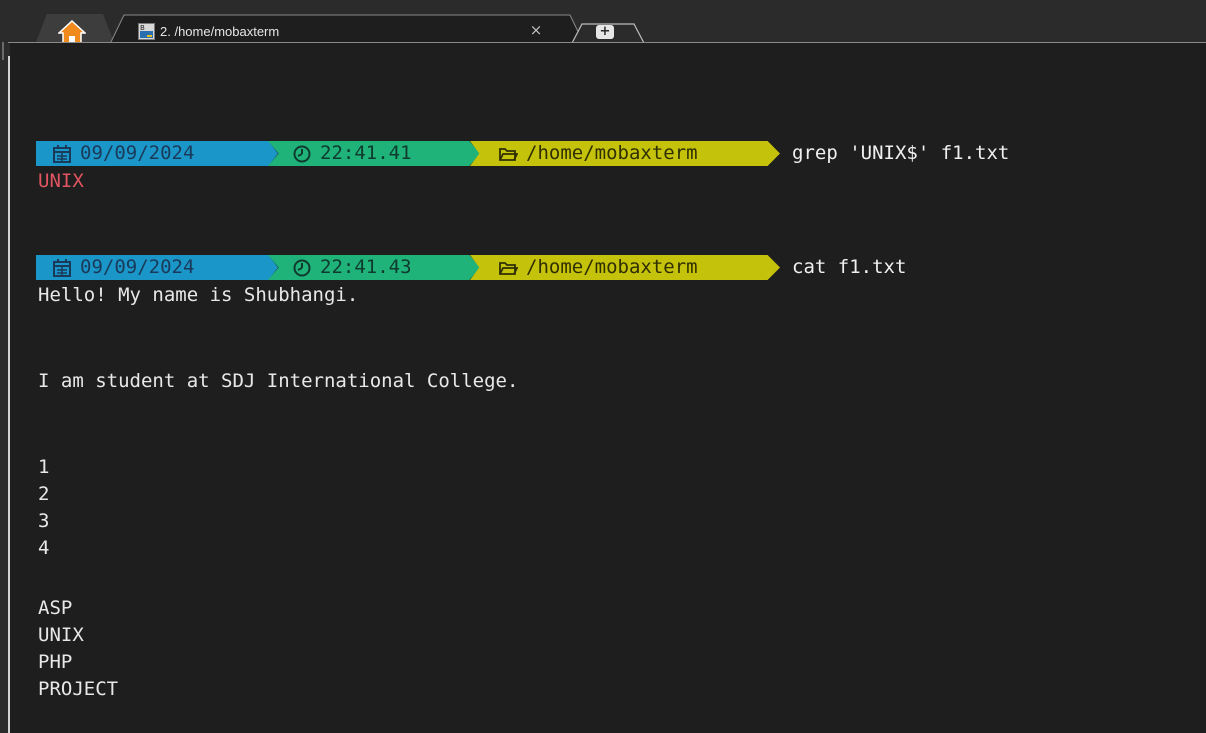 The height and width of the screenshot is (733, 1206). What do you see at coordinates (146, 31) in the screenshot?
I see `terminal-icon: B` at bounding box center [146, 31].